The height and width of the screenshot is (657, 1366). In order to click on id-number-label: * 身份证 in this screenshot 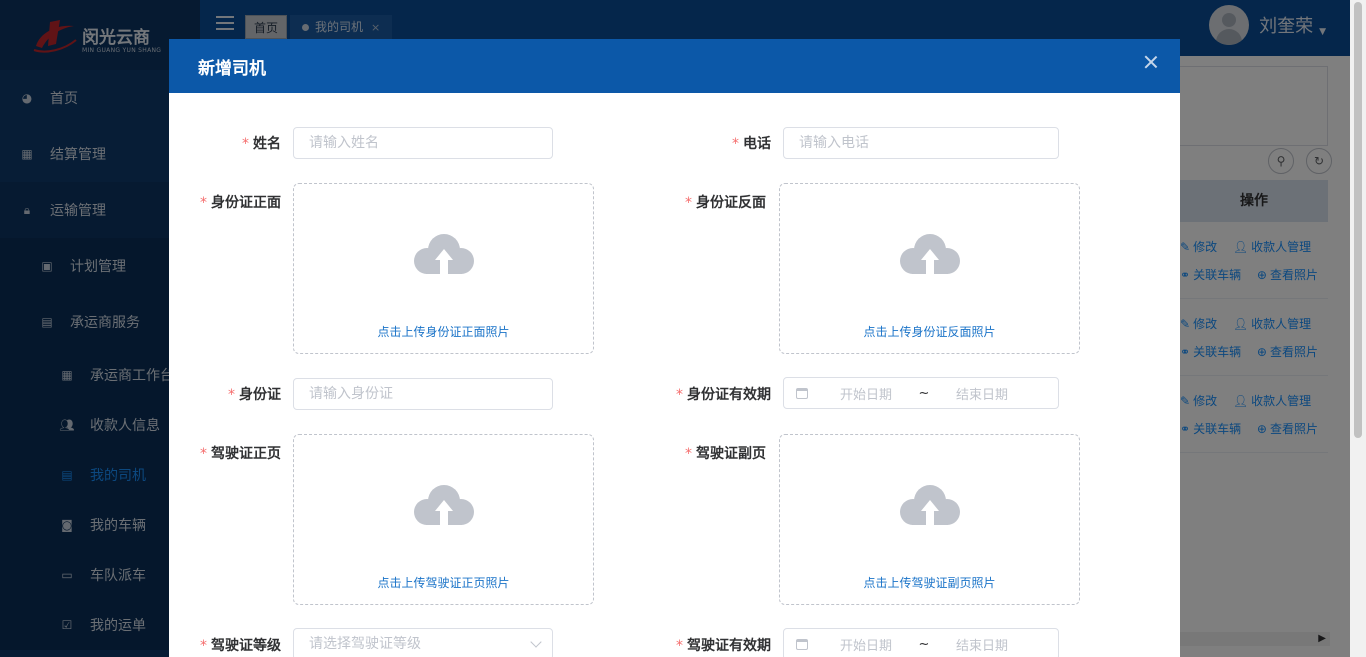, I will do `click(254, 395)`.